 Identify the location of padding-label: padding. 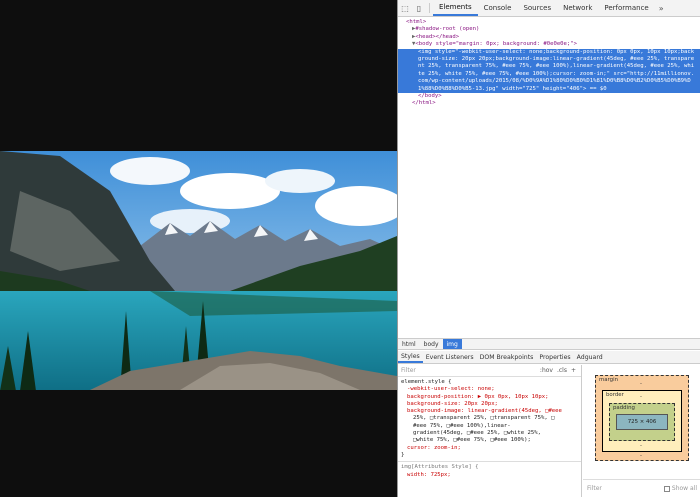
(624, 408).